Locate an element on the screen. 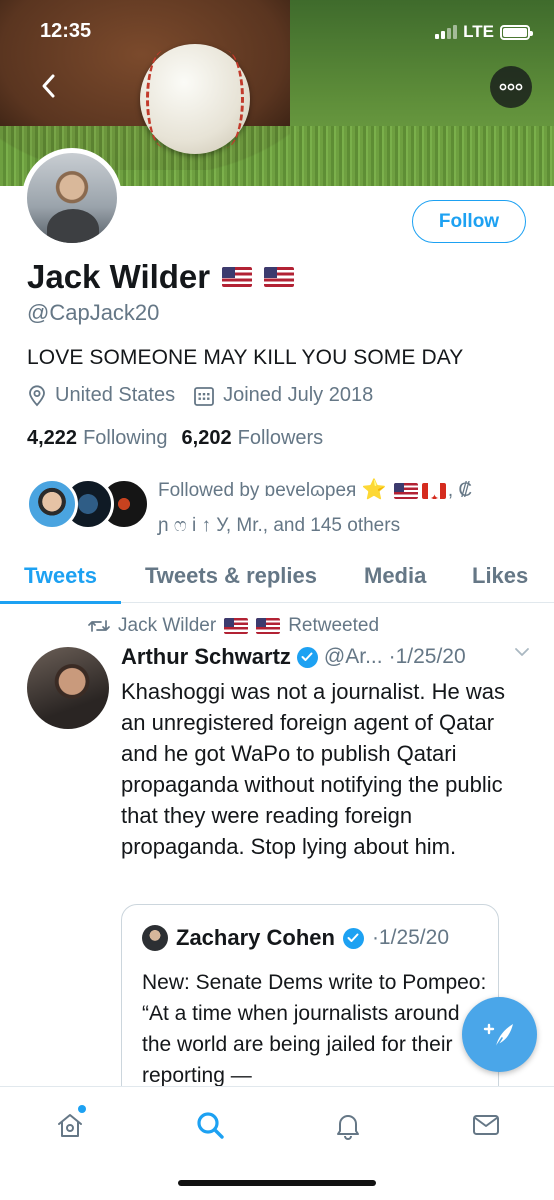  status-time: 12:35 is located at coordinates (66, 31).